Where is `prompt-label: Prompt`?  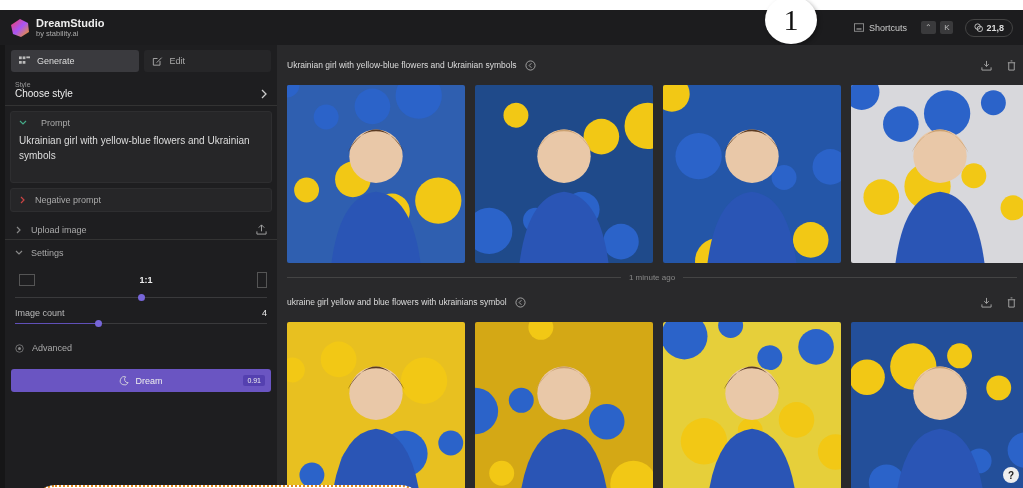 prompt-label: Prompt is located at coordinates (55, 123).